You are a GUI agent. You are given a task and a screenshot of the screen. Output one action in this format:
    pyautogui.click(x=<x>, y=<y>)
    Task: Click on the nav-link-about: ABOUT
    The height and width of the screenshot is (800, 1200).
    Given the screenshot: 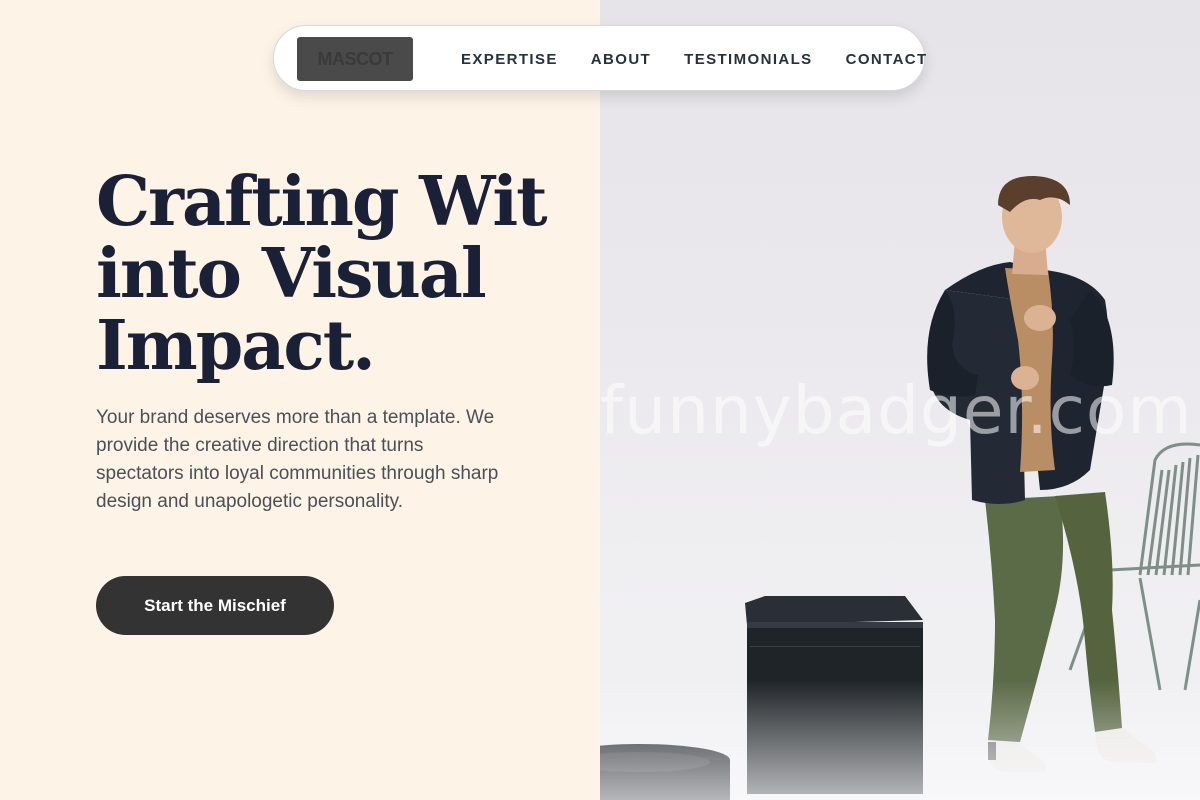 What is the action you would take?
    pyautogui.click(x=621, y=59)
    